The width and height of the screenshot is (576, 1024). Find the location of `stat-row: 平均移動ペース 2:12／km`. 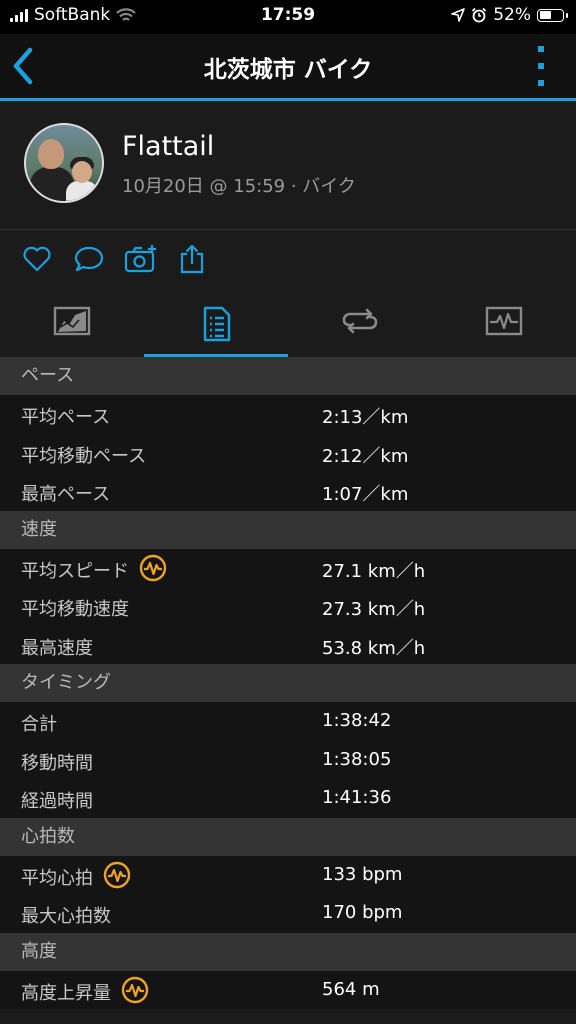

stat-row: 平均移動ペース 2:12／km is located at coordinates (288, 452).